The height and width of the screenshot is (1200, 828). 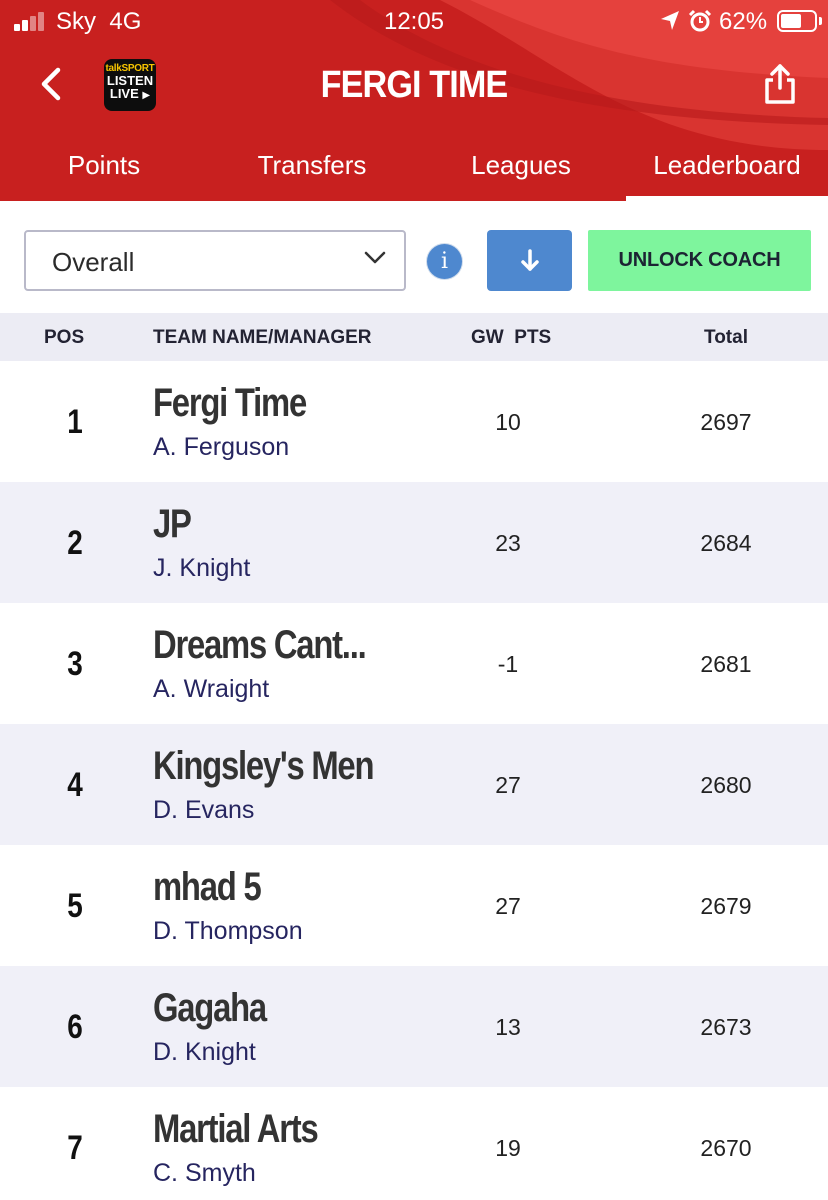 What do you see at coordinates (444, 261) in the screenshot?
I see `info-button: i` at bounding box center [444, 261].